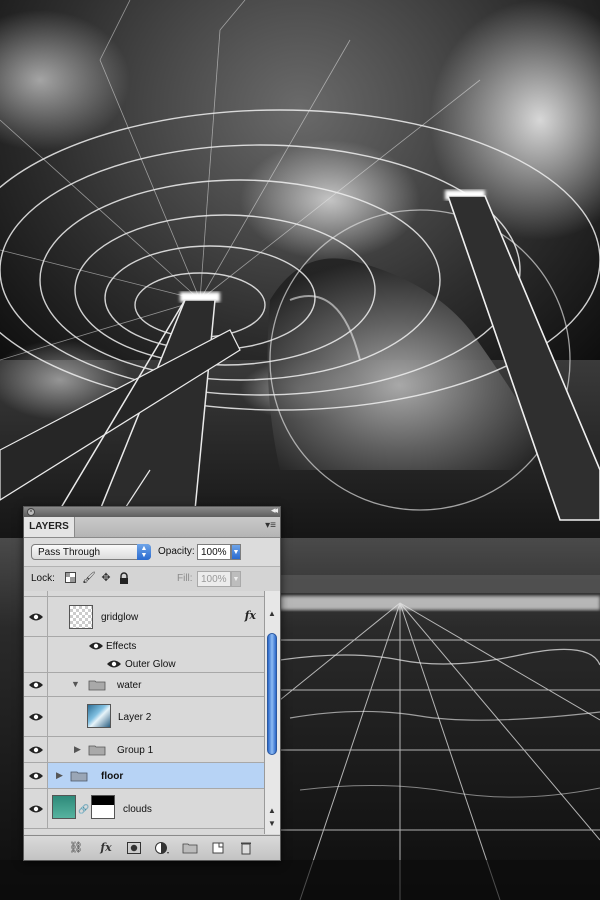 Image resolution: width=600 pixels, height=900 pixels. Describe the element at coordinates (152, 527) in the screenshot. I see `panel-tab-row: LAYERS ▾≡` at that location.